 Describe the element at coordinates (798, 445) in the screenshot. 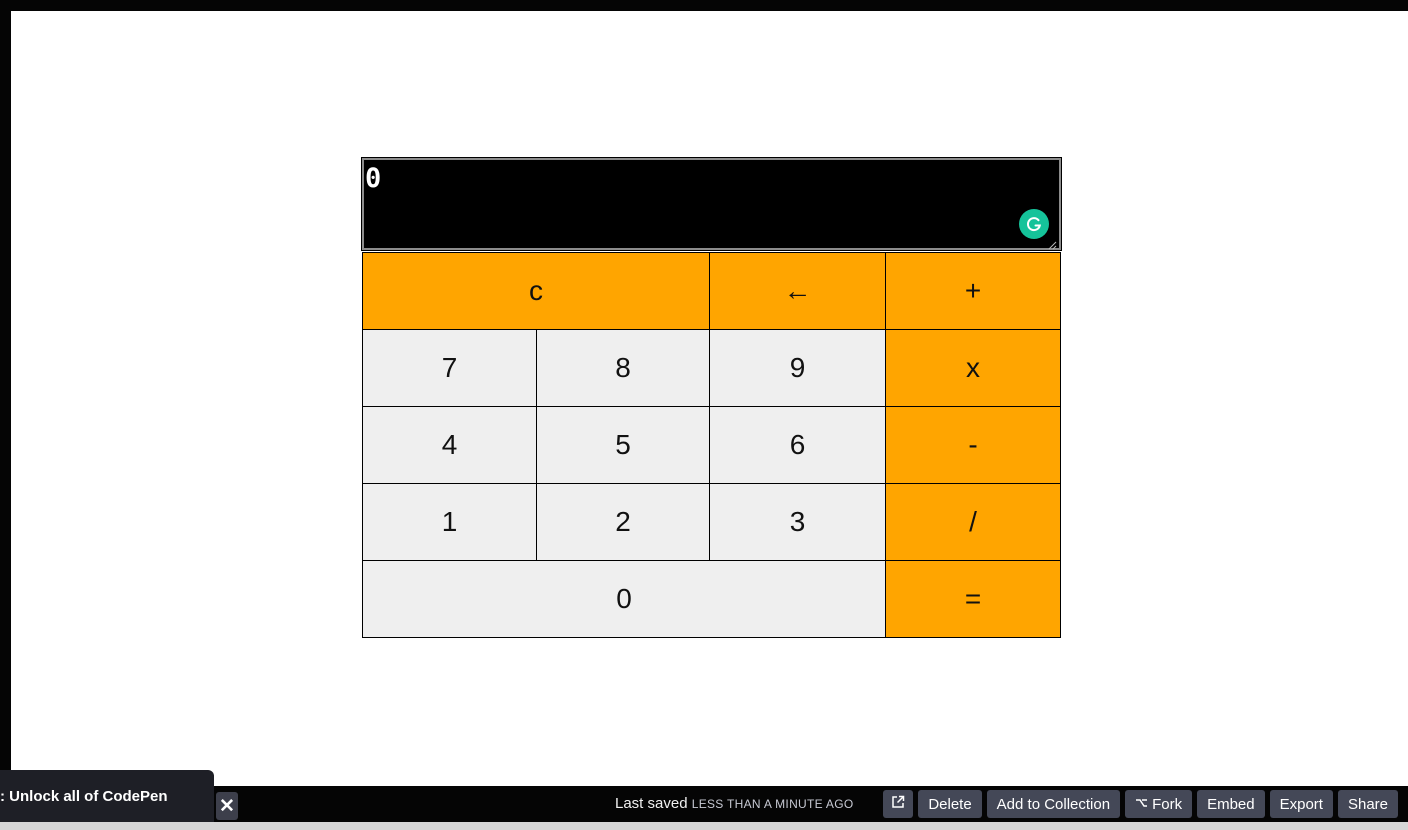

I see `digit-6-button: 6` at that location.